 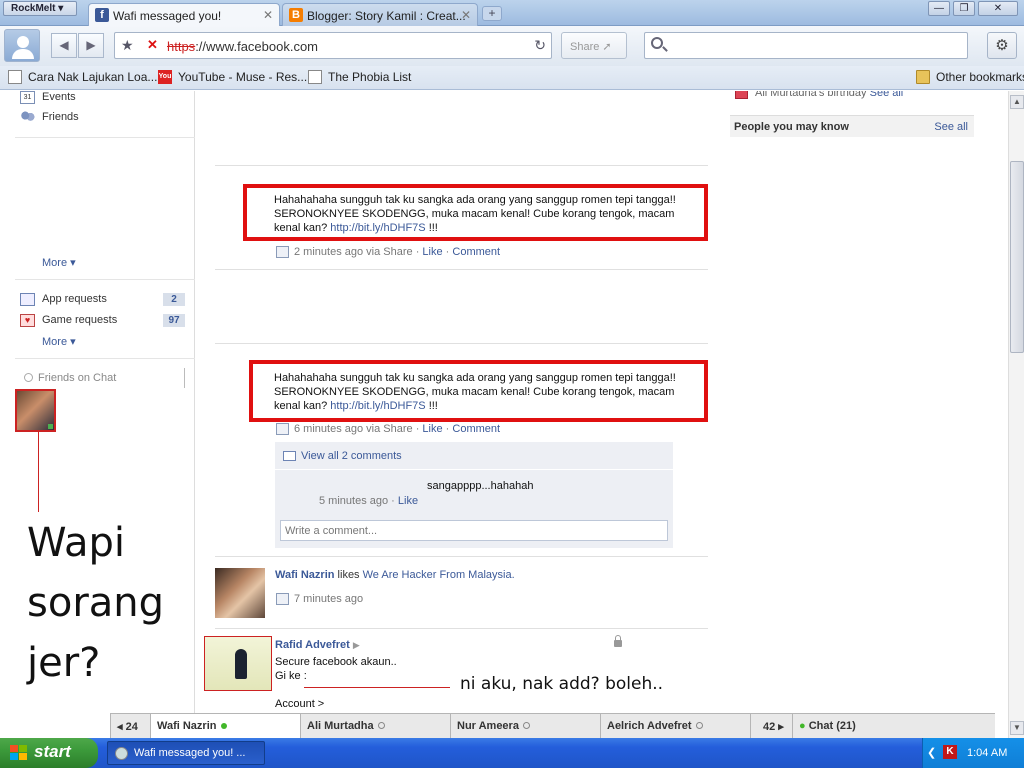 What do you see at coordinates (488, 726) in the screenshot?
I see `chat-tab-name: Nur Ameera` at bounding box center [488, 726].